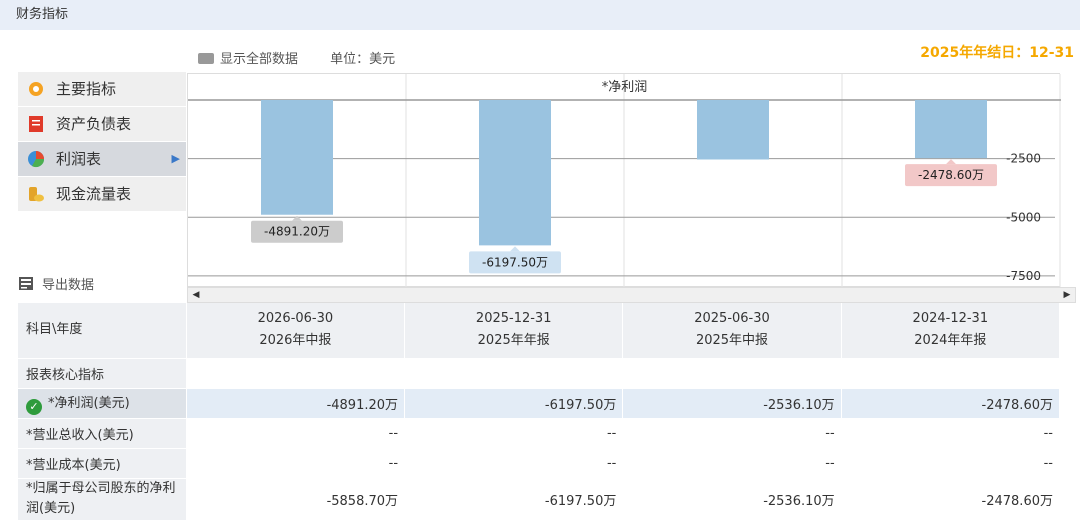 The height and width of the screenshot is (523, 1080). I want to click on table-row: *营业成本(美元) -- -- -- --, so click(539, 463).